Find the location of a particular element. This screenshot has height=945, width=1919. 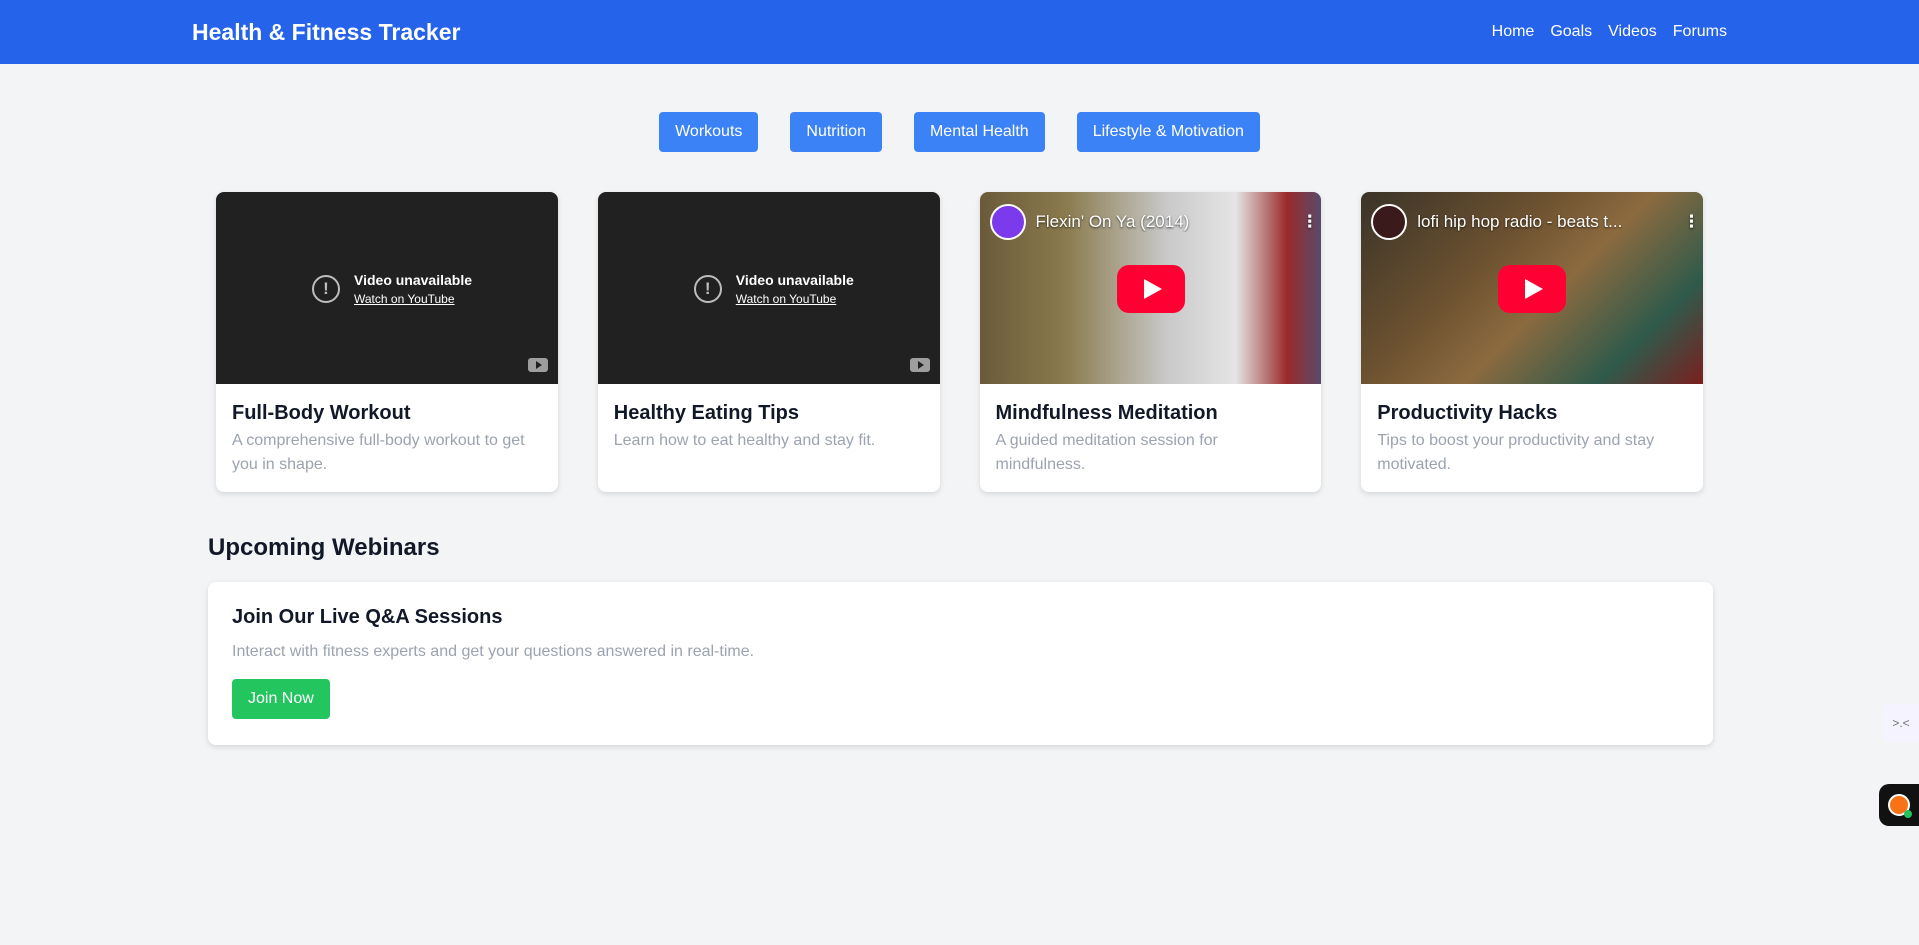

main-nav: Home Goals Videos Forums is located at coordinates (1609, 32).